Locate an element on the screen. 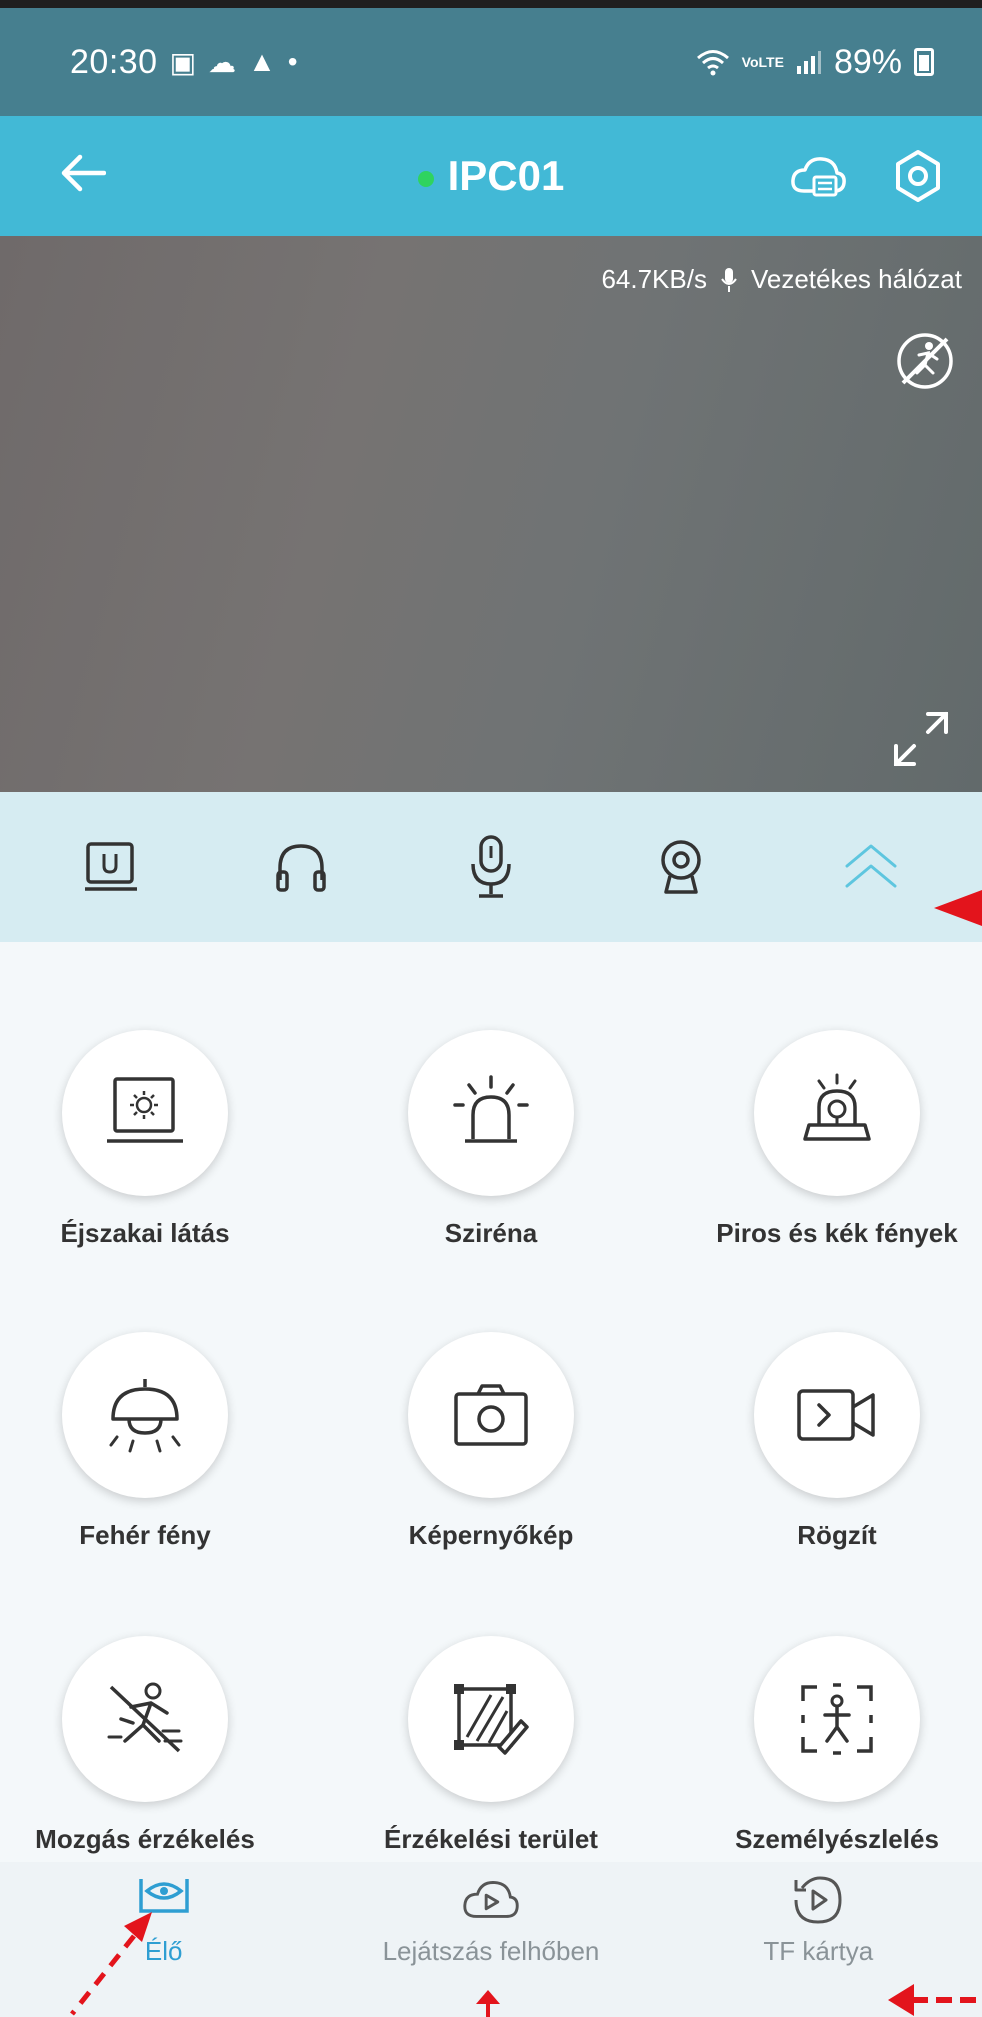 This screenshot has width=982, height=2017. nav-label: Élő is located at coordinates (163, 1951).